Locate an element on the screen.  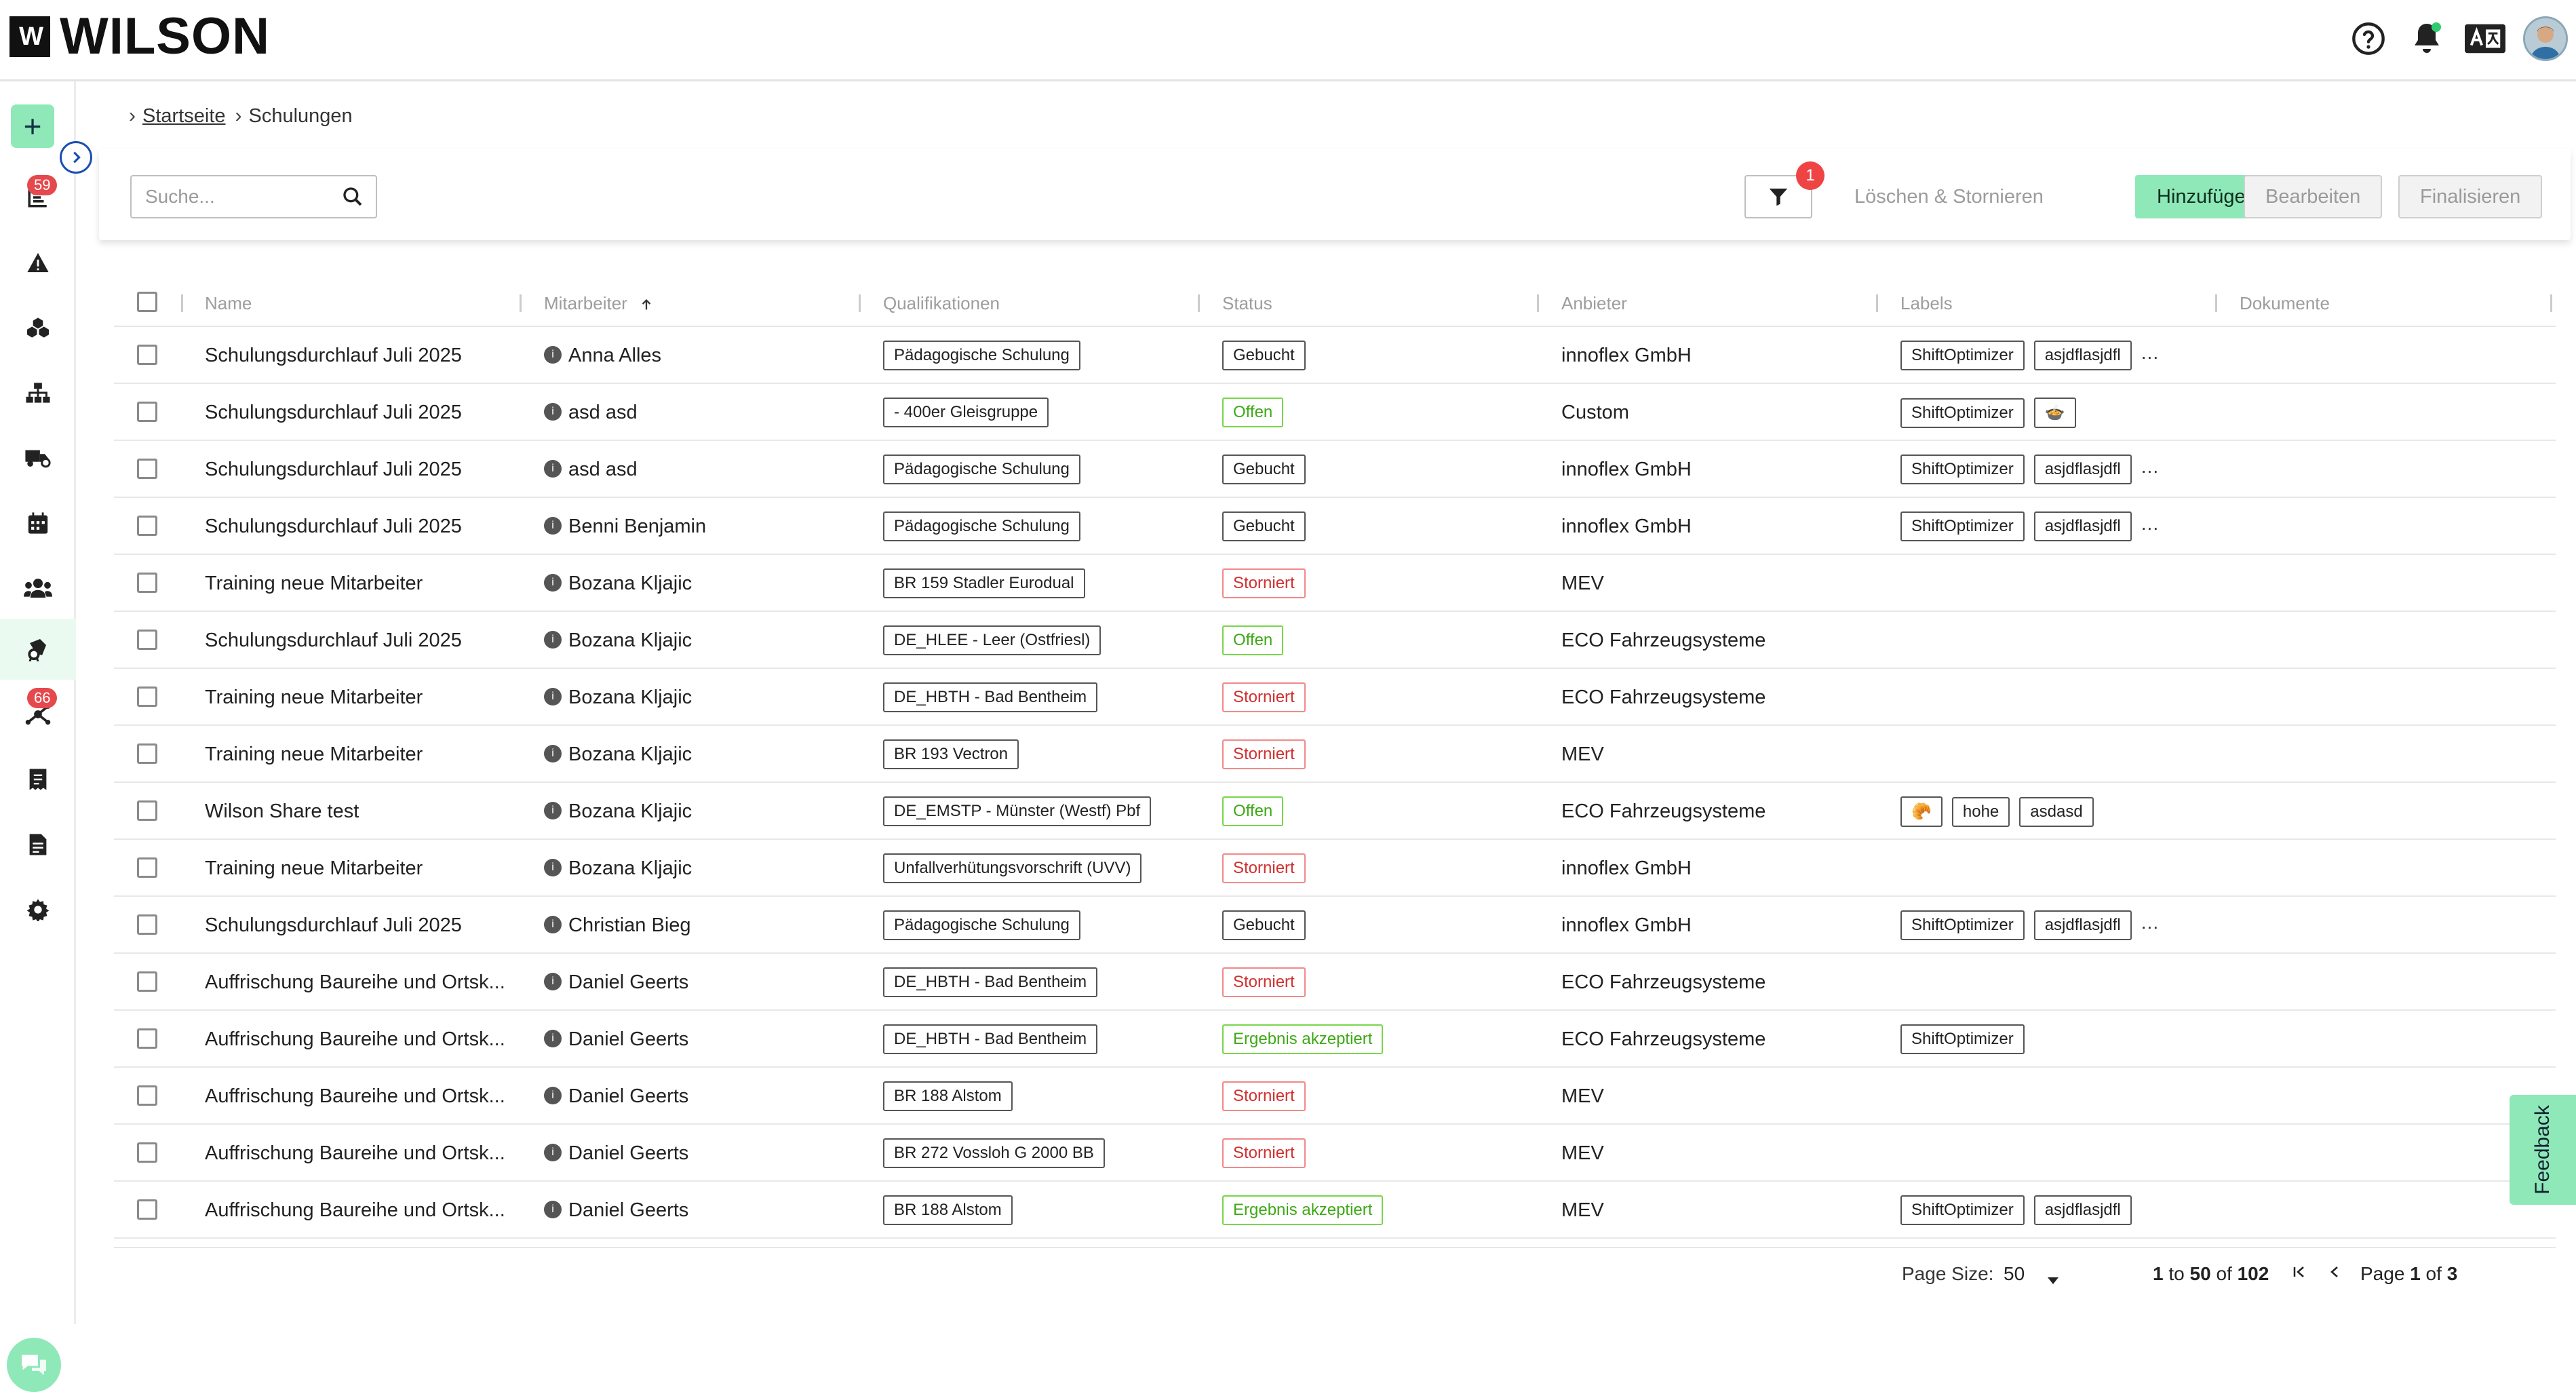
search-icon is located at coordinates (353, 199).